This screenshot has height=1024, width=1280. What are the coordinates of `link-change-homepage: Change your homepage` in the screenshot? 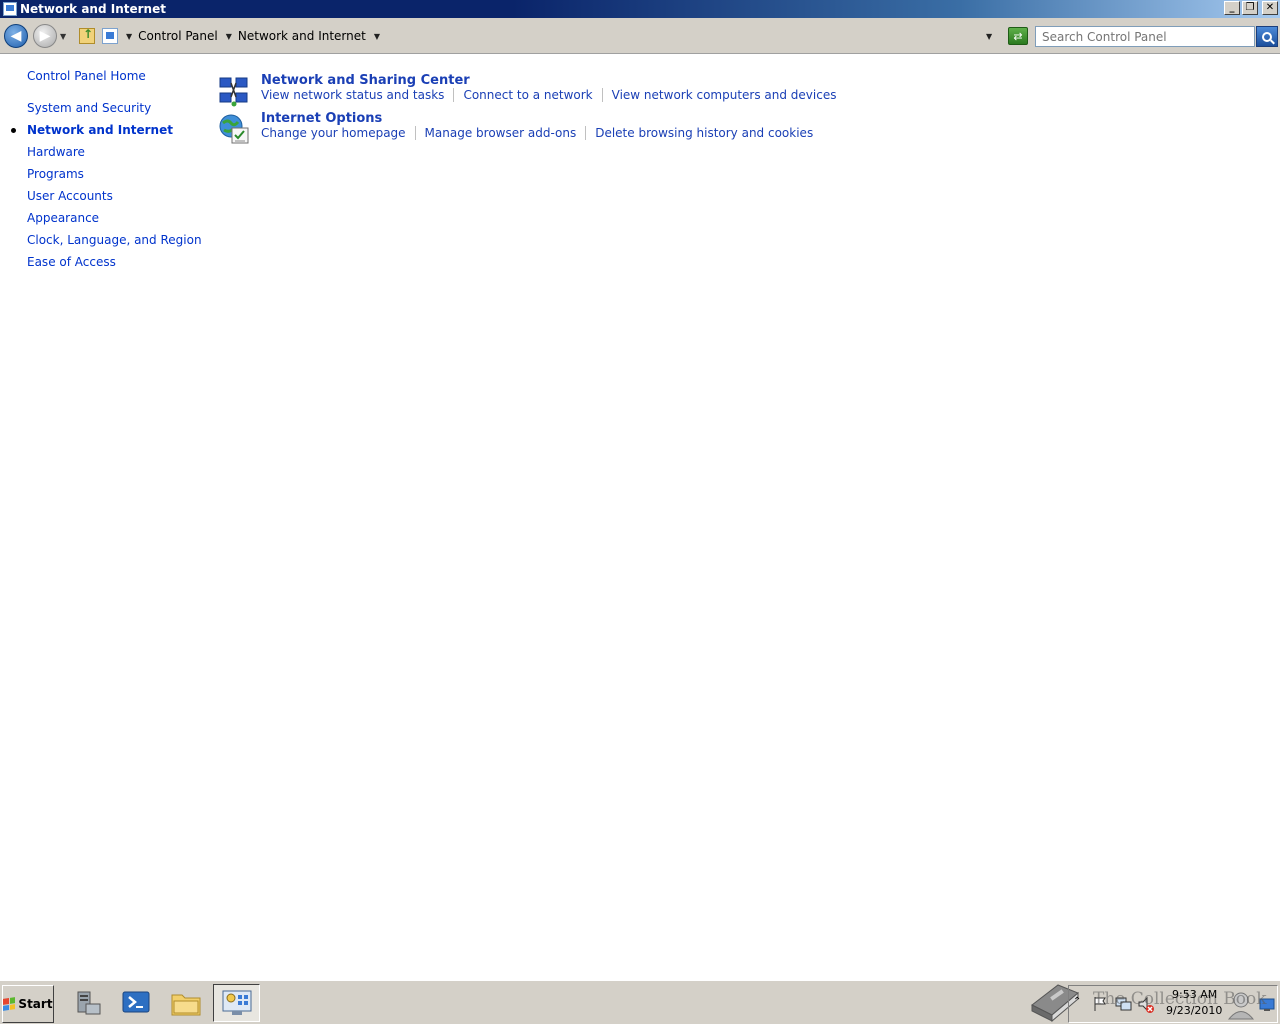 It's located at (333, 133).